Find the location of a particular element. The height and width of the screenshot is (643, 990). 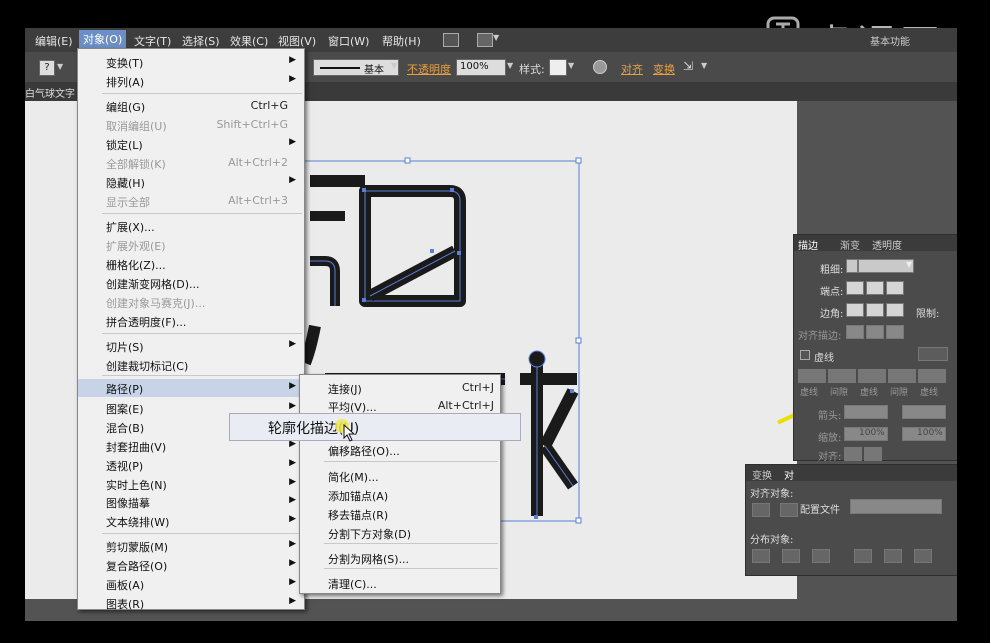

object-menu-item: 剪切蒙版(M) ▶ is located at coordinates (191, 546).